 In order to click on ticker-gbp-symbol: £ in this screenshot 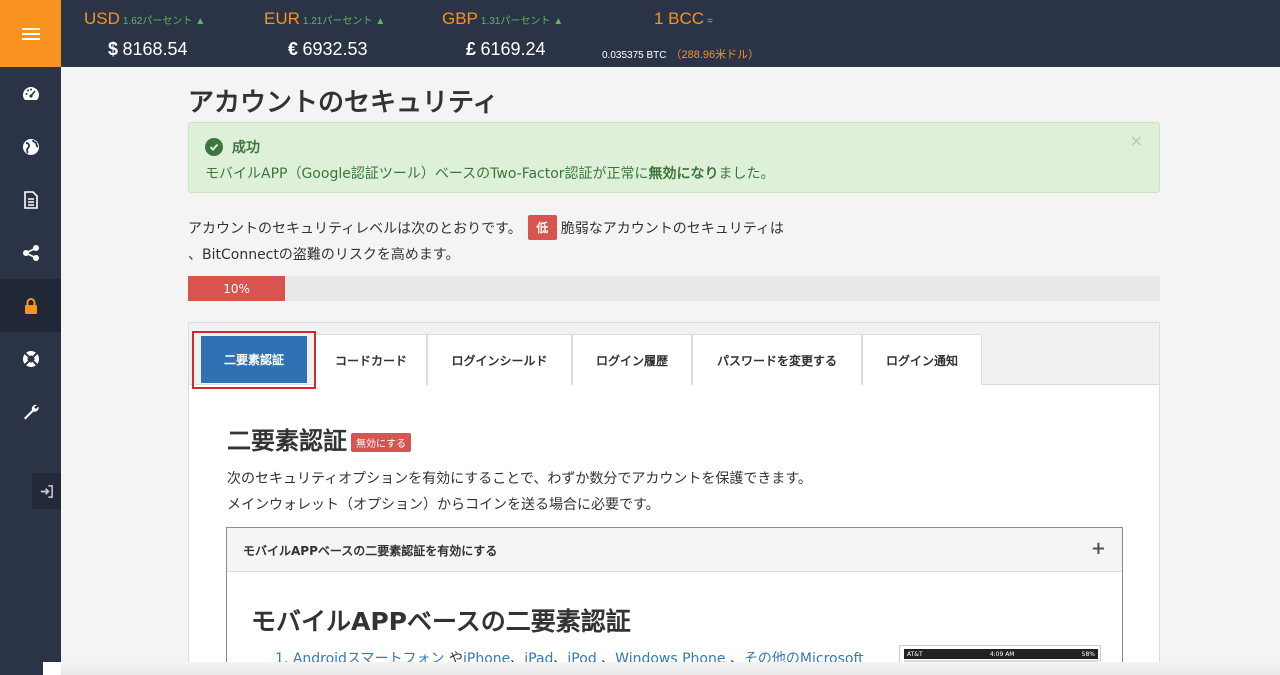, I will do `click(471, 49)`.